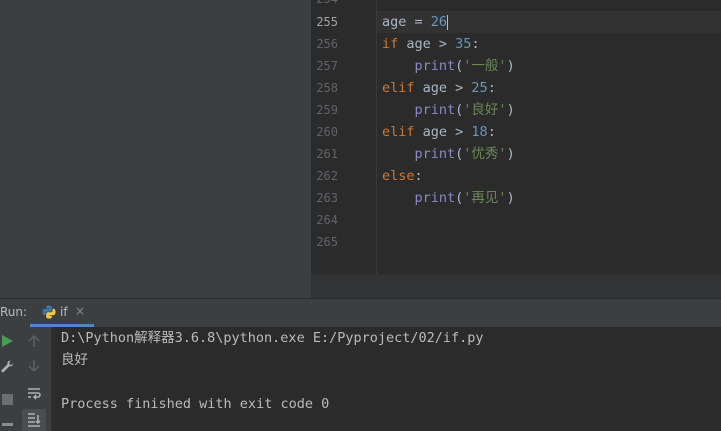  What do you see at coordinates (485, 110) in the screenshot?
I see `string-literal: '良好'` at bounding box center [485, 110].